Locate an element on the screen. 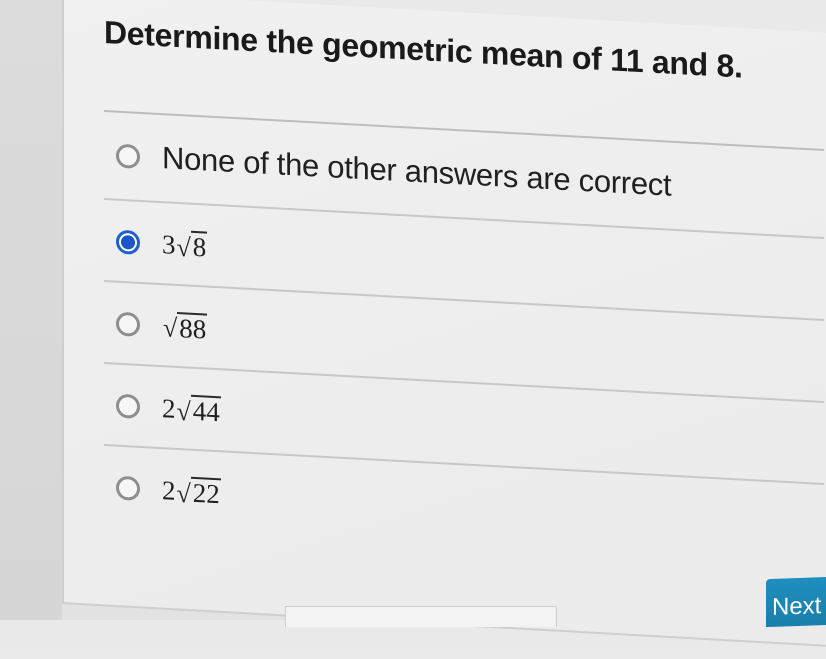 Image resolution: width=826 pixels, height=659 pixels. radio-button-selected is located at coordinates (128, 242).